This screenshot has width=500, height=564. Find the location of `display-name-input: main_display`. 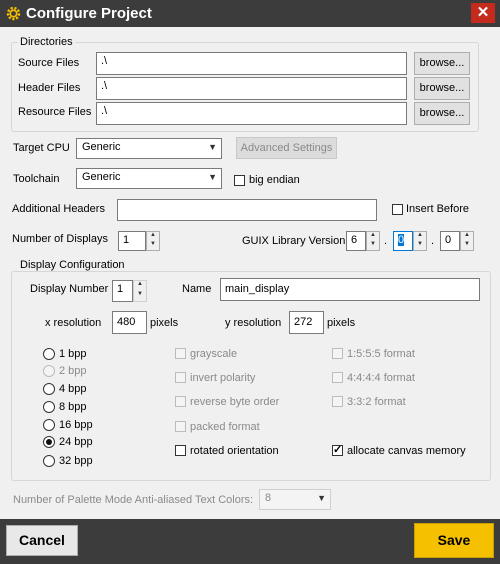

display-name-input: main_display is located at coordinates (350, 289).